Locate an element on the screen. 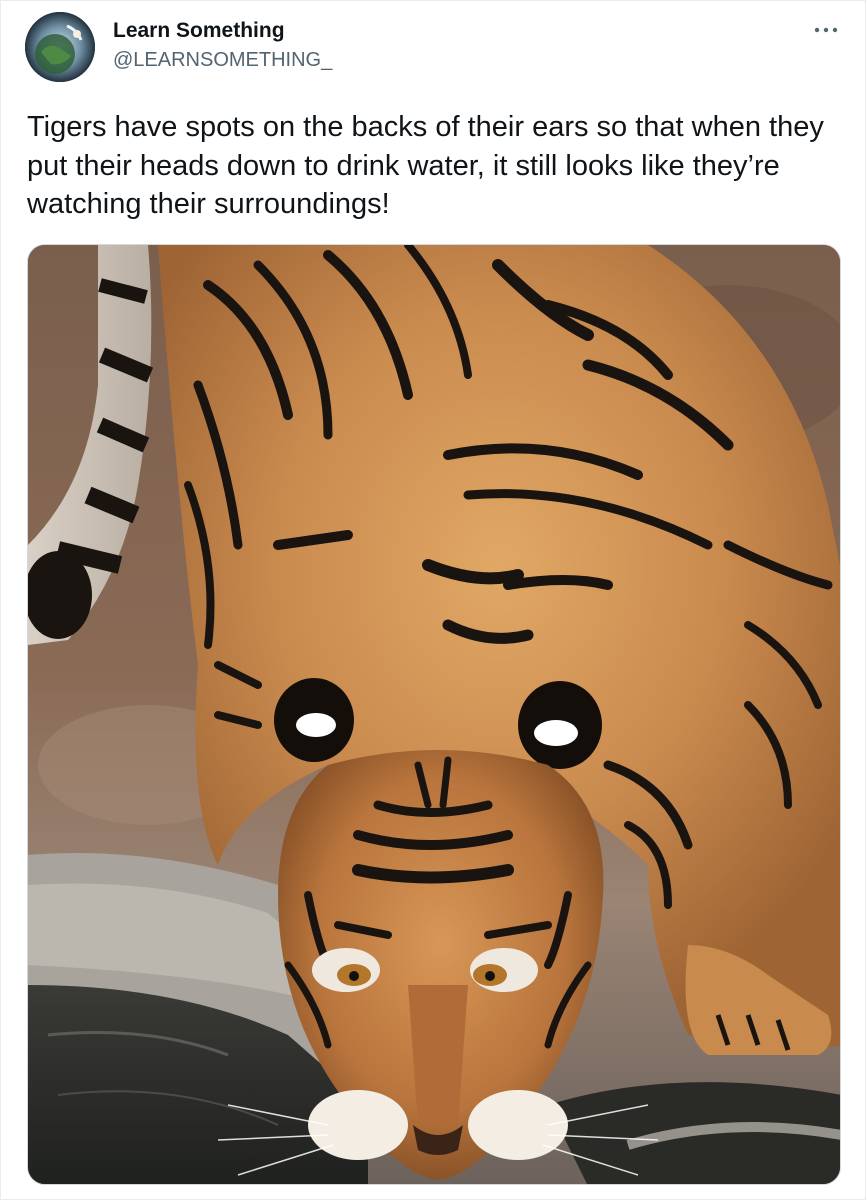  earth-avatar-icon is located at coordinates (60, 47).